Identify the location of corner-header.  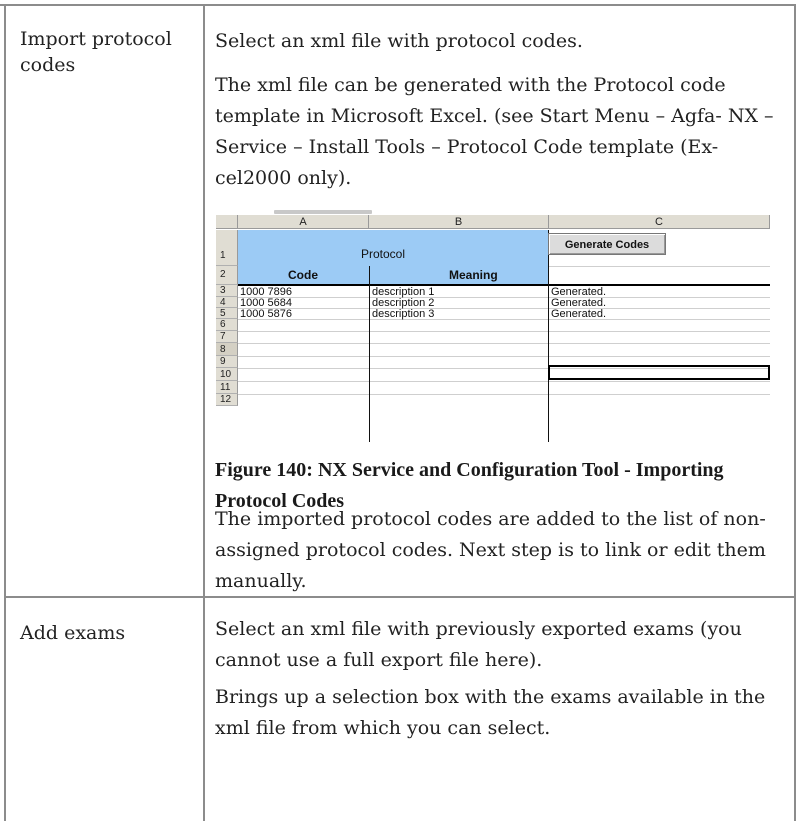
(227, 222).